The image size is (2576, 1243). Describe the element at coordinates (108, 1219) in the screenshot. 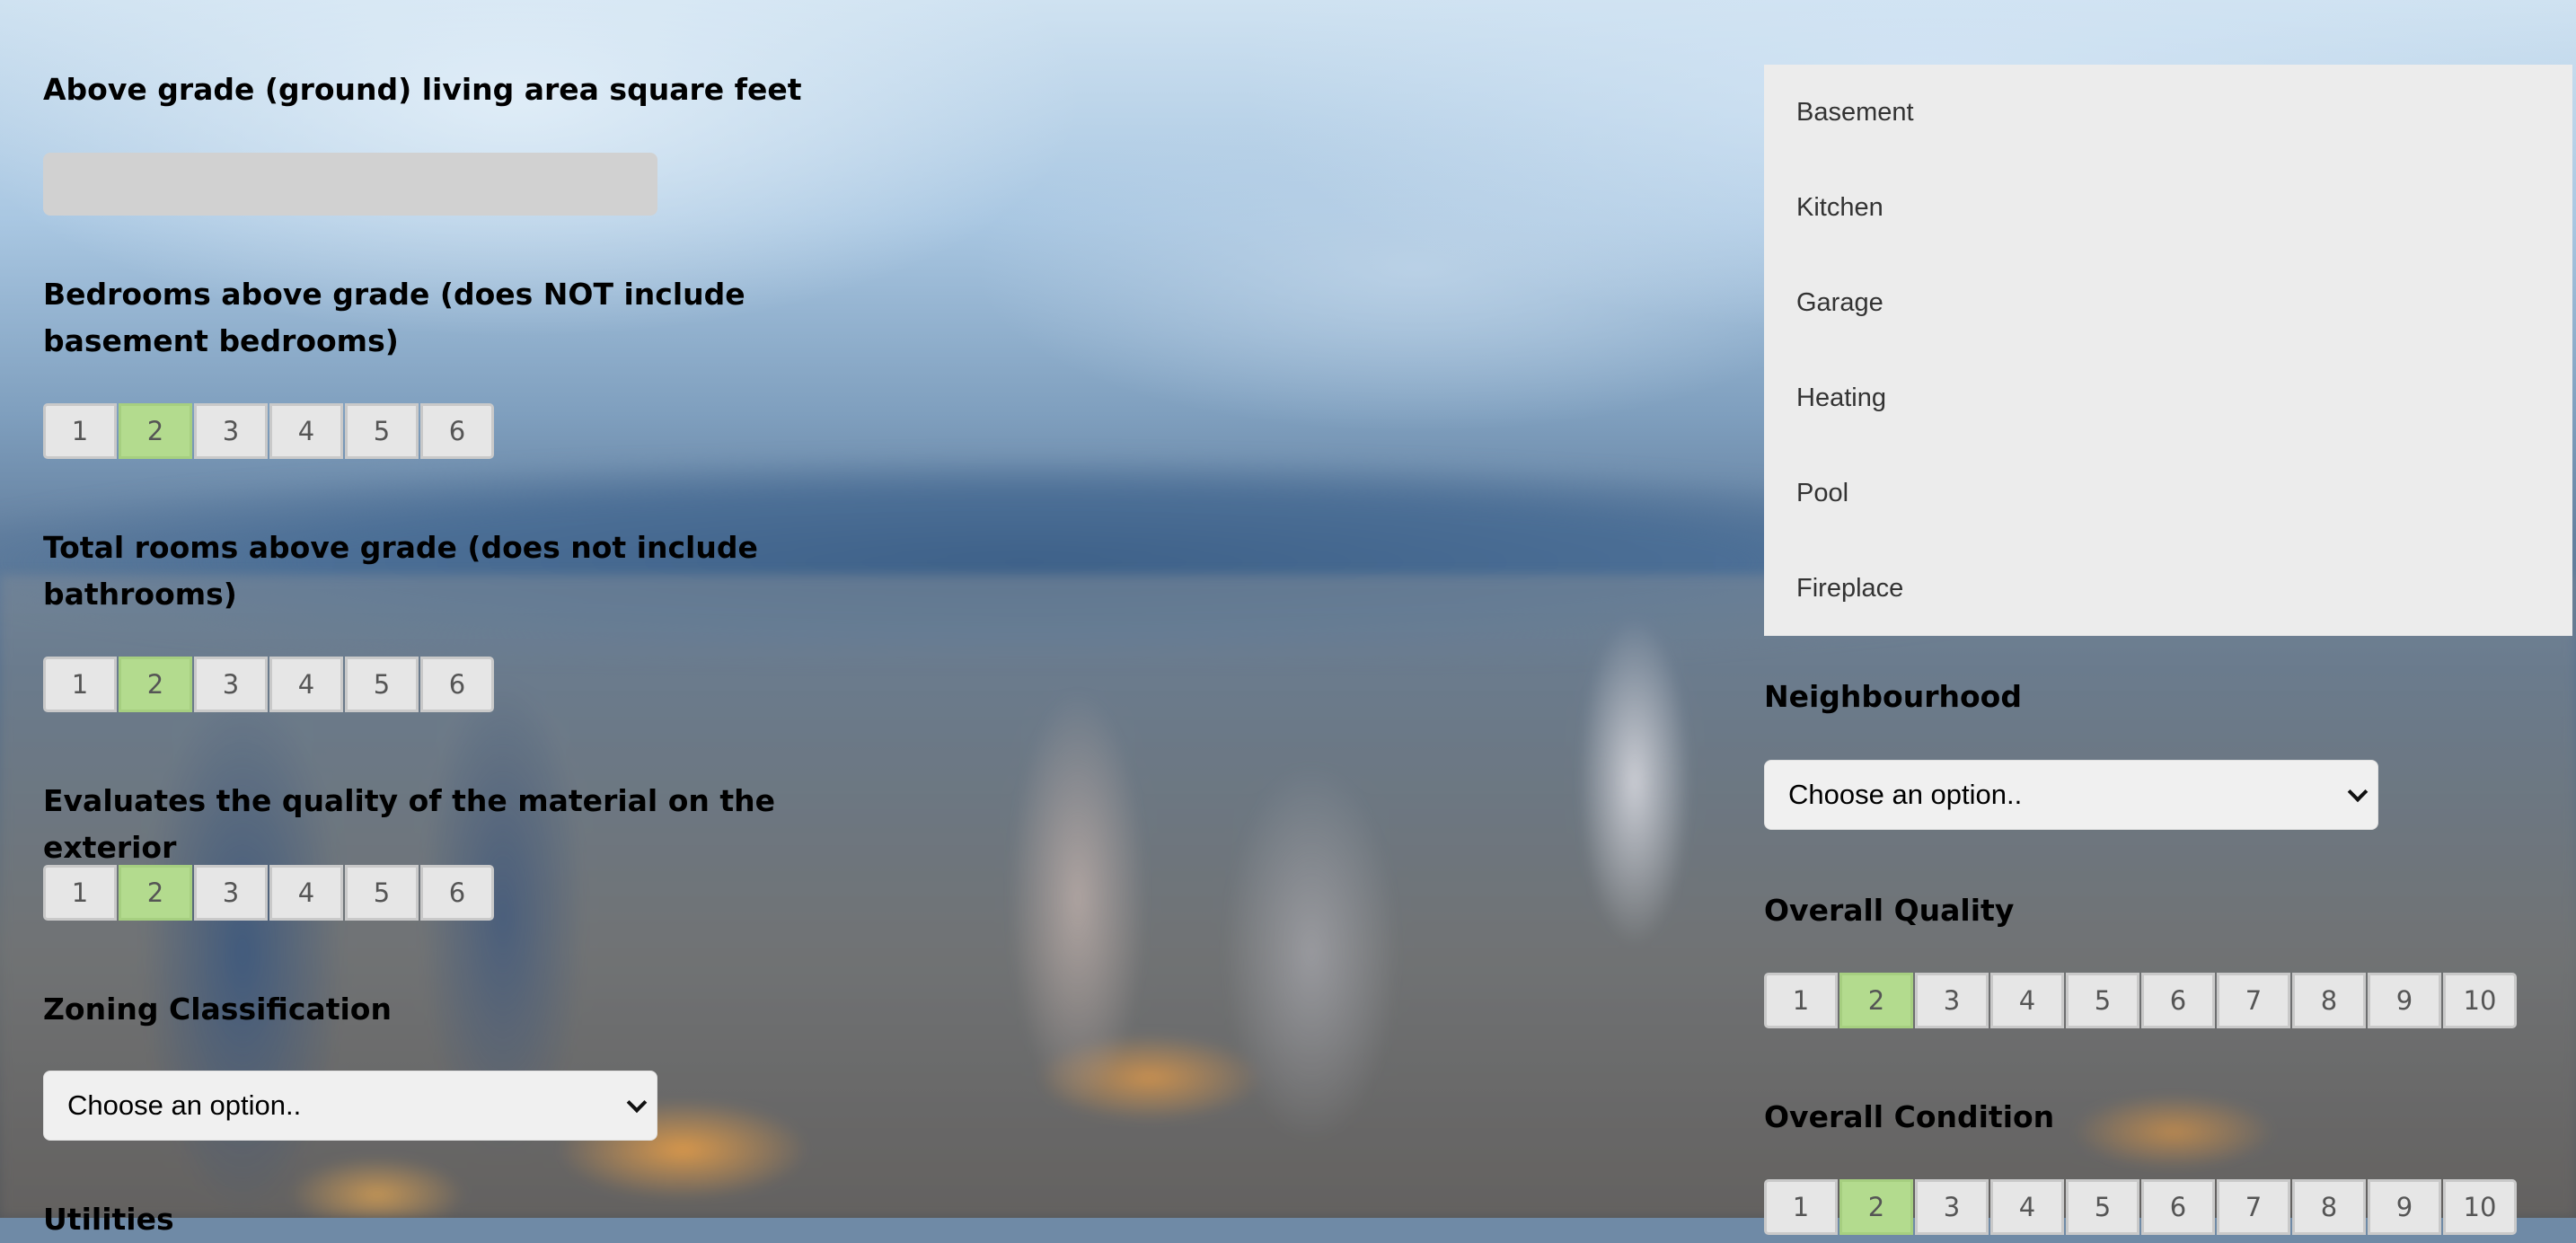

I see `utilities-label: Utilities` at that location.